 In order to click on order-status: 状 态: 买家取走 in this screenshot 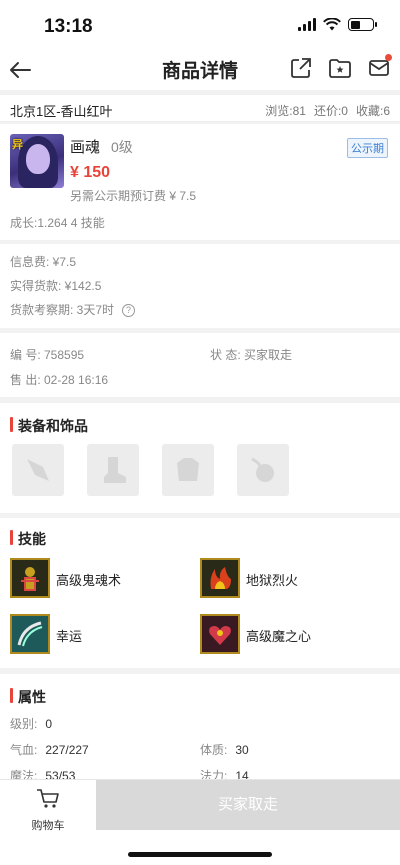, I will do `click(251, 355)`.